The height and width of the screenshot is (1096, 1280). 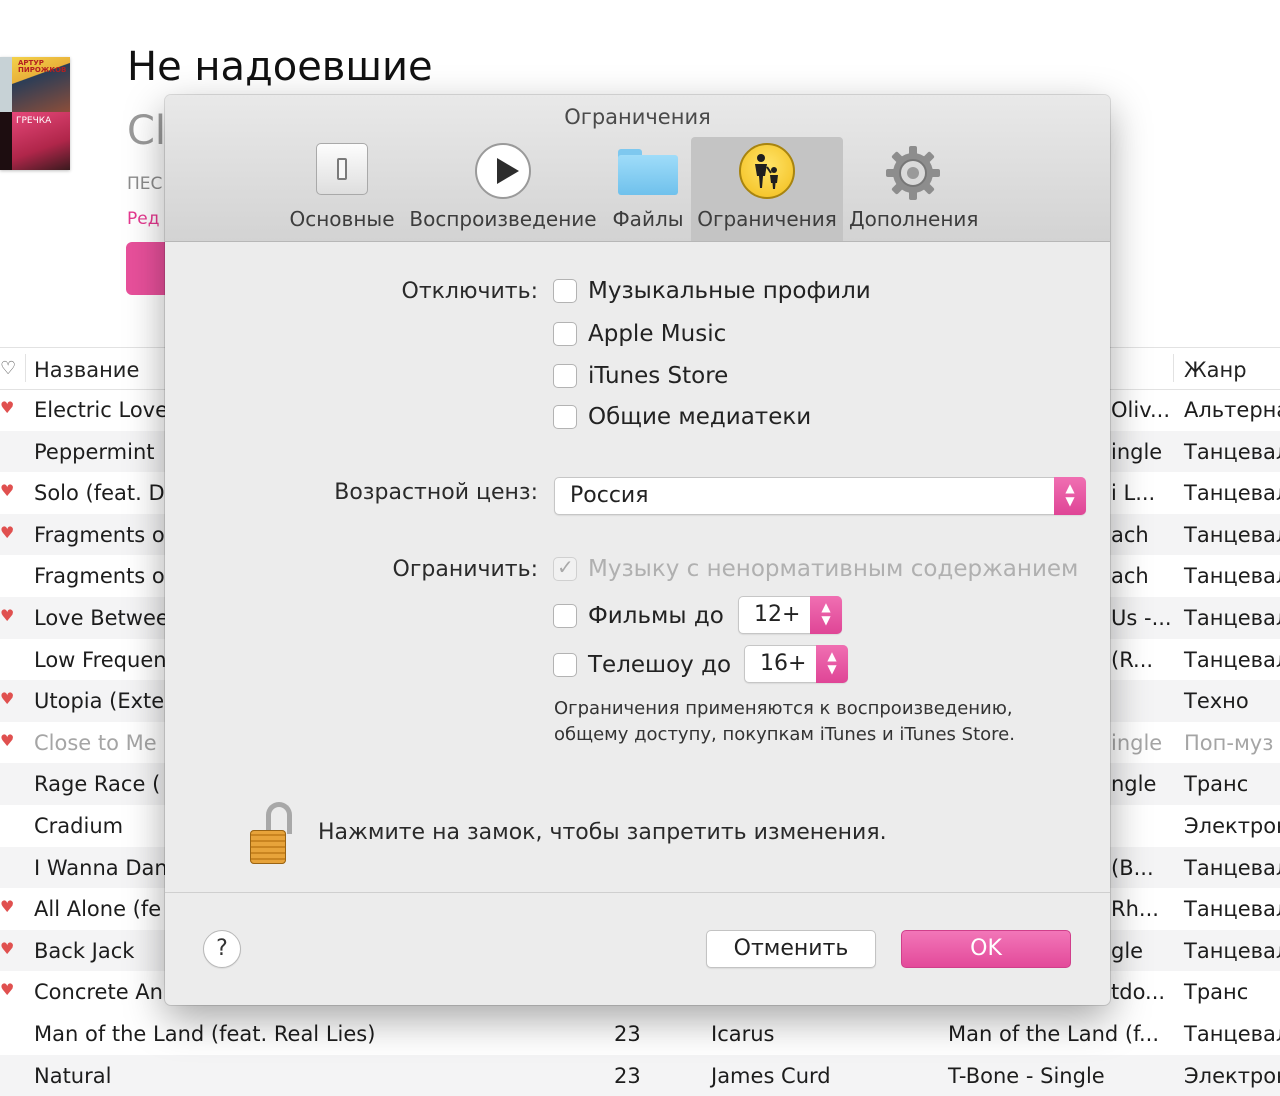 I want to click on cell-album: ngle, so click(x=1134, y=784).